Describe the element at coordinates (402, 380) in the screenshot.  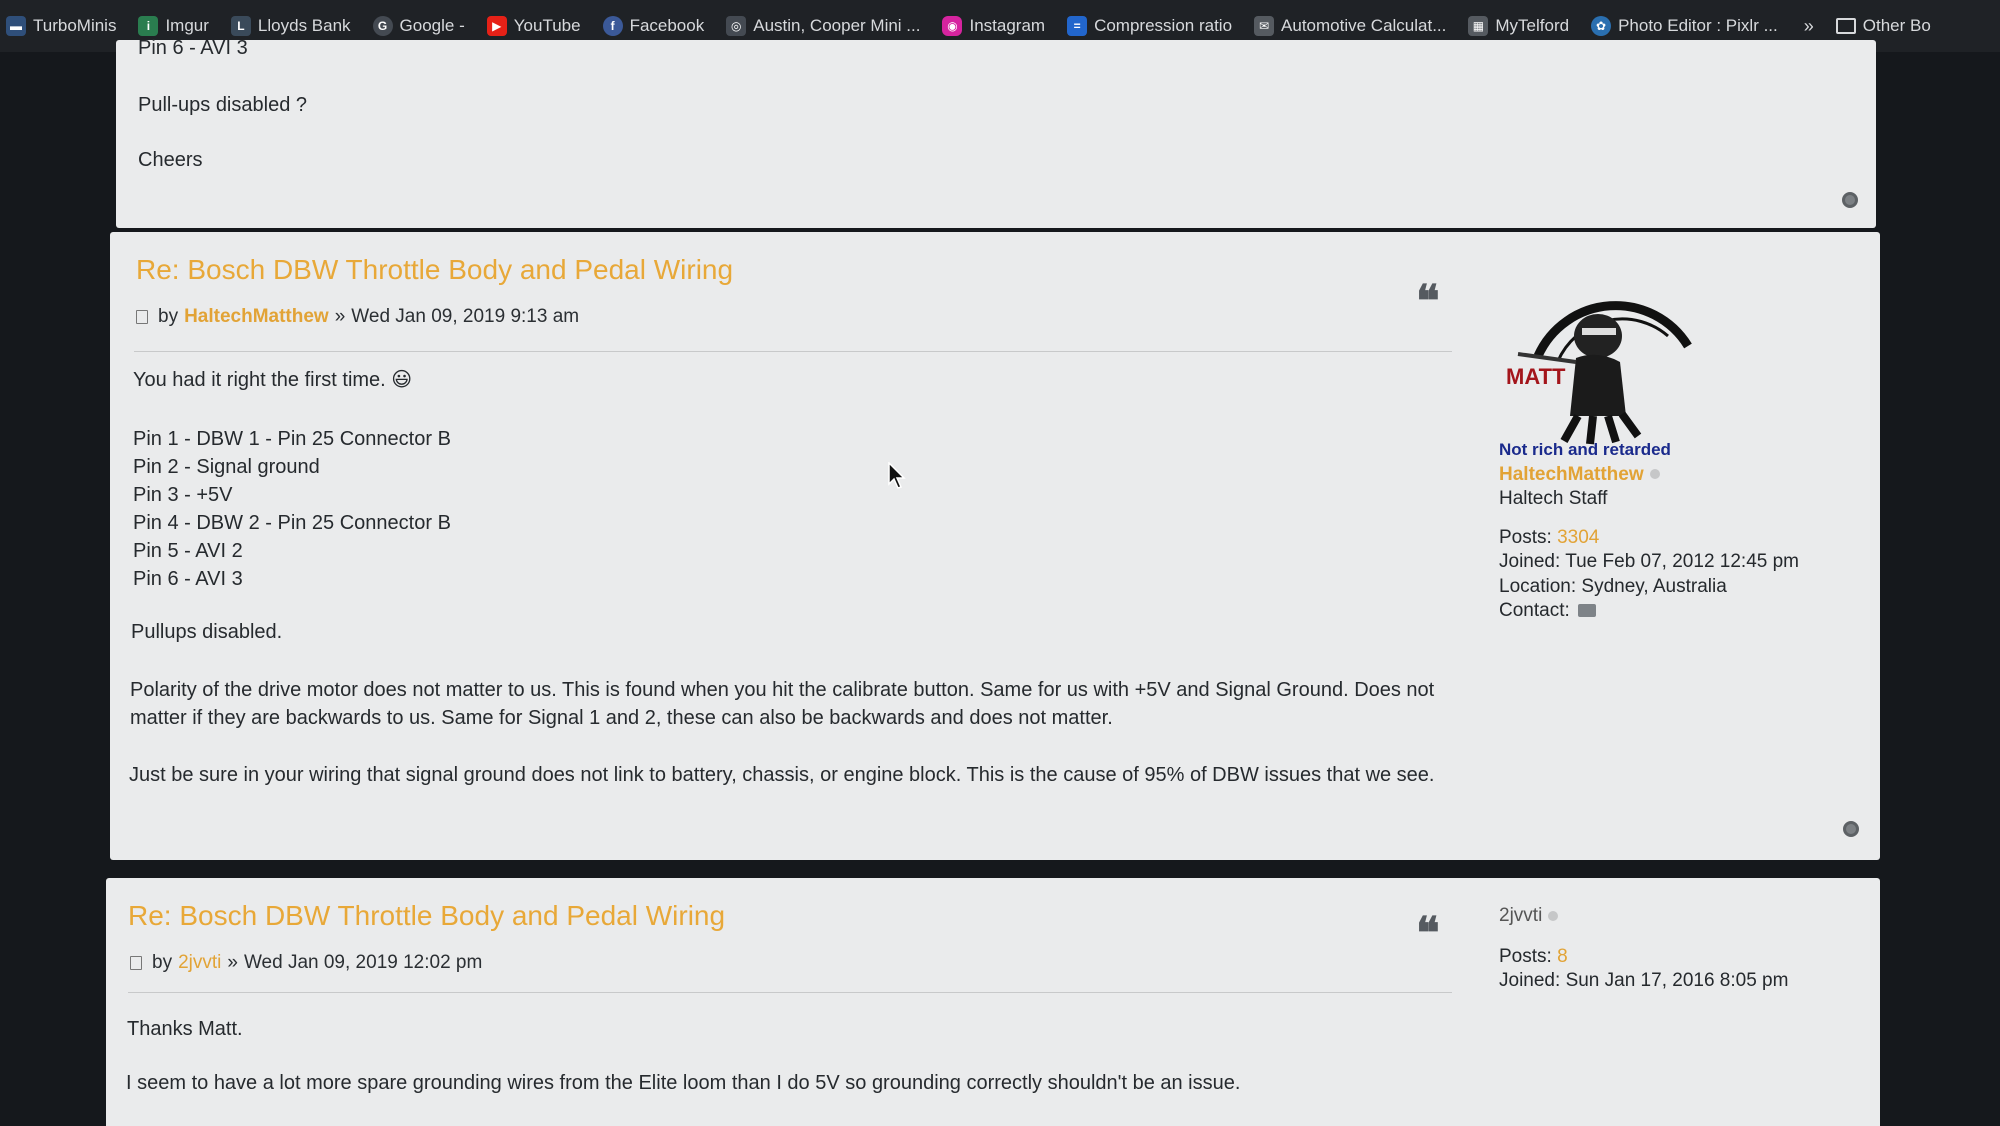
I see `smiley-emoji-icon: 😃` at that location.